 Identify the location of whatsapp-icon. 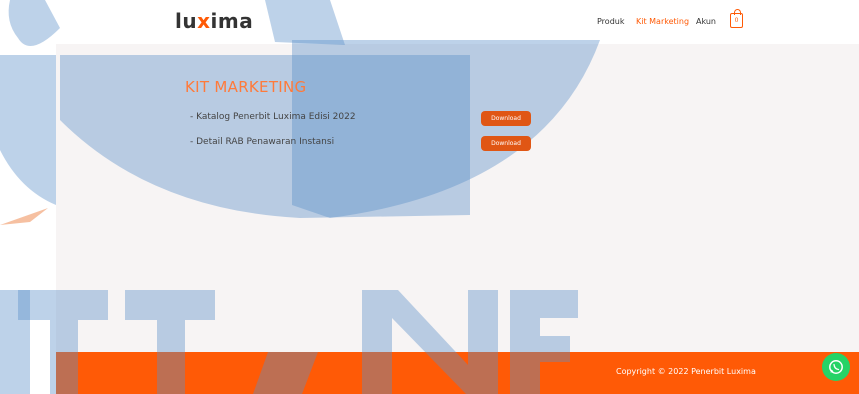
(836, 367).